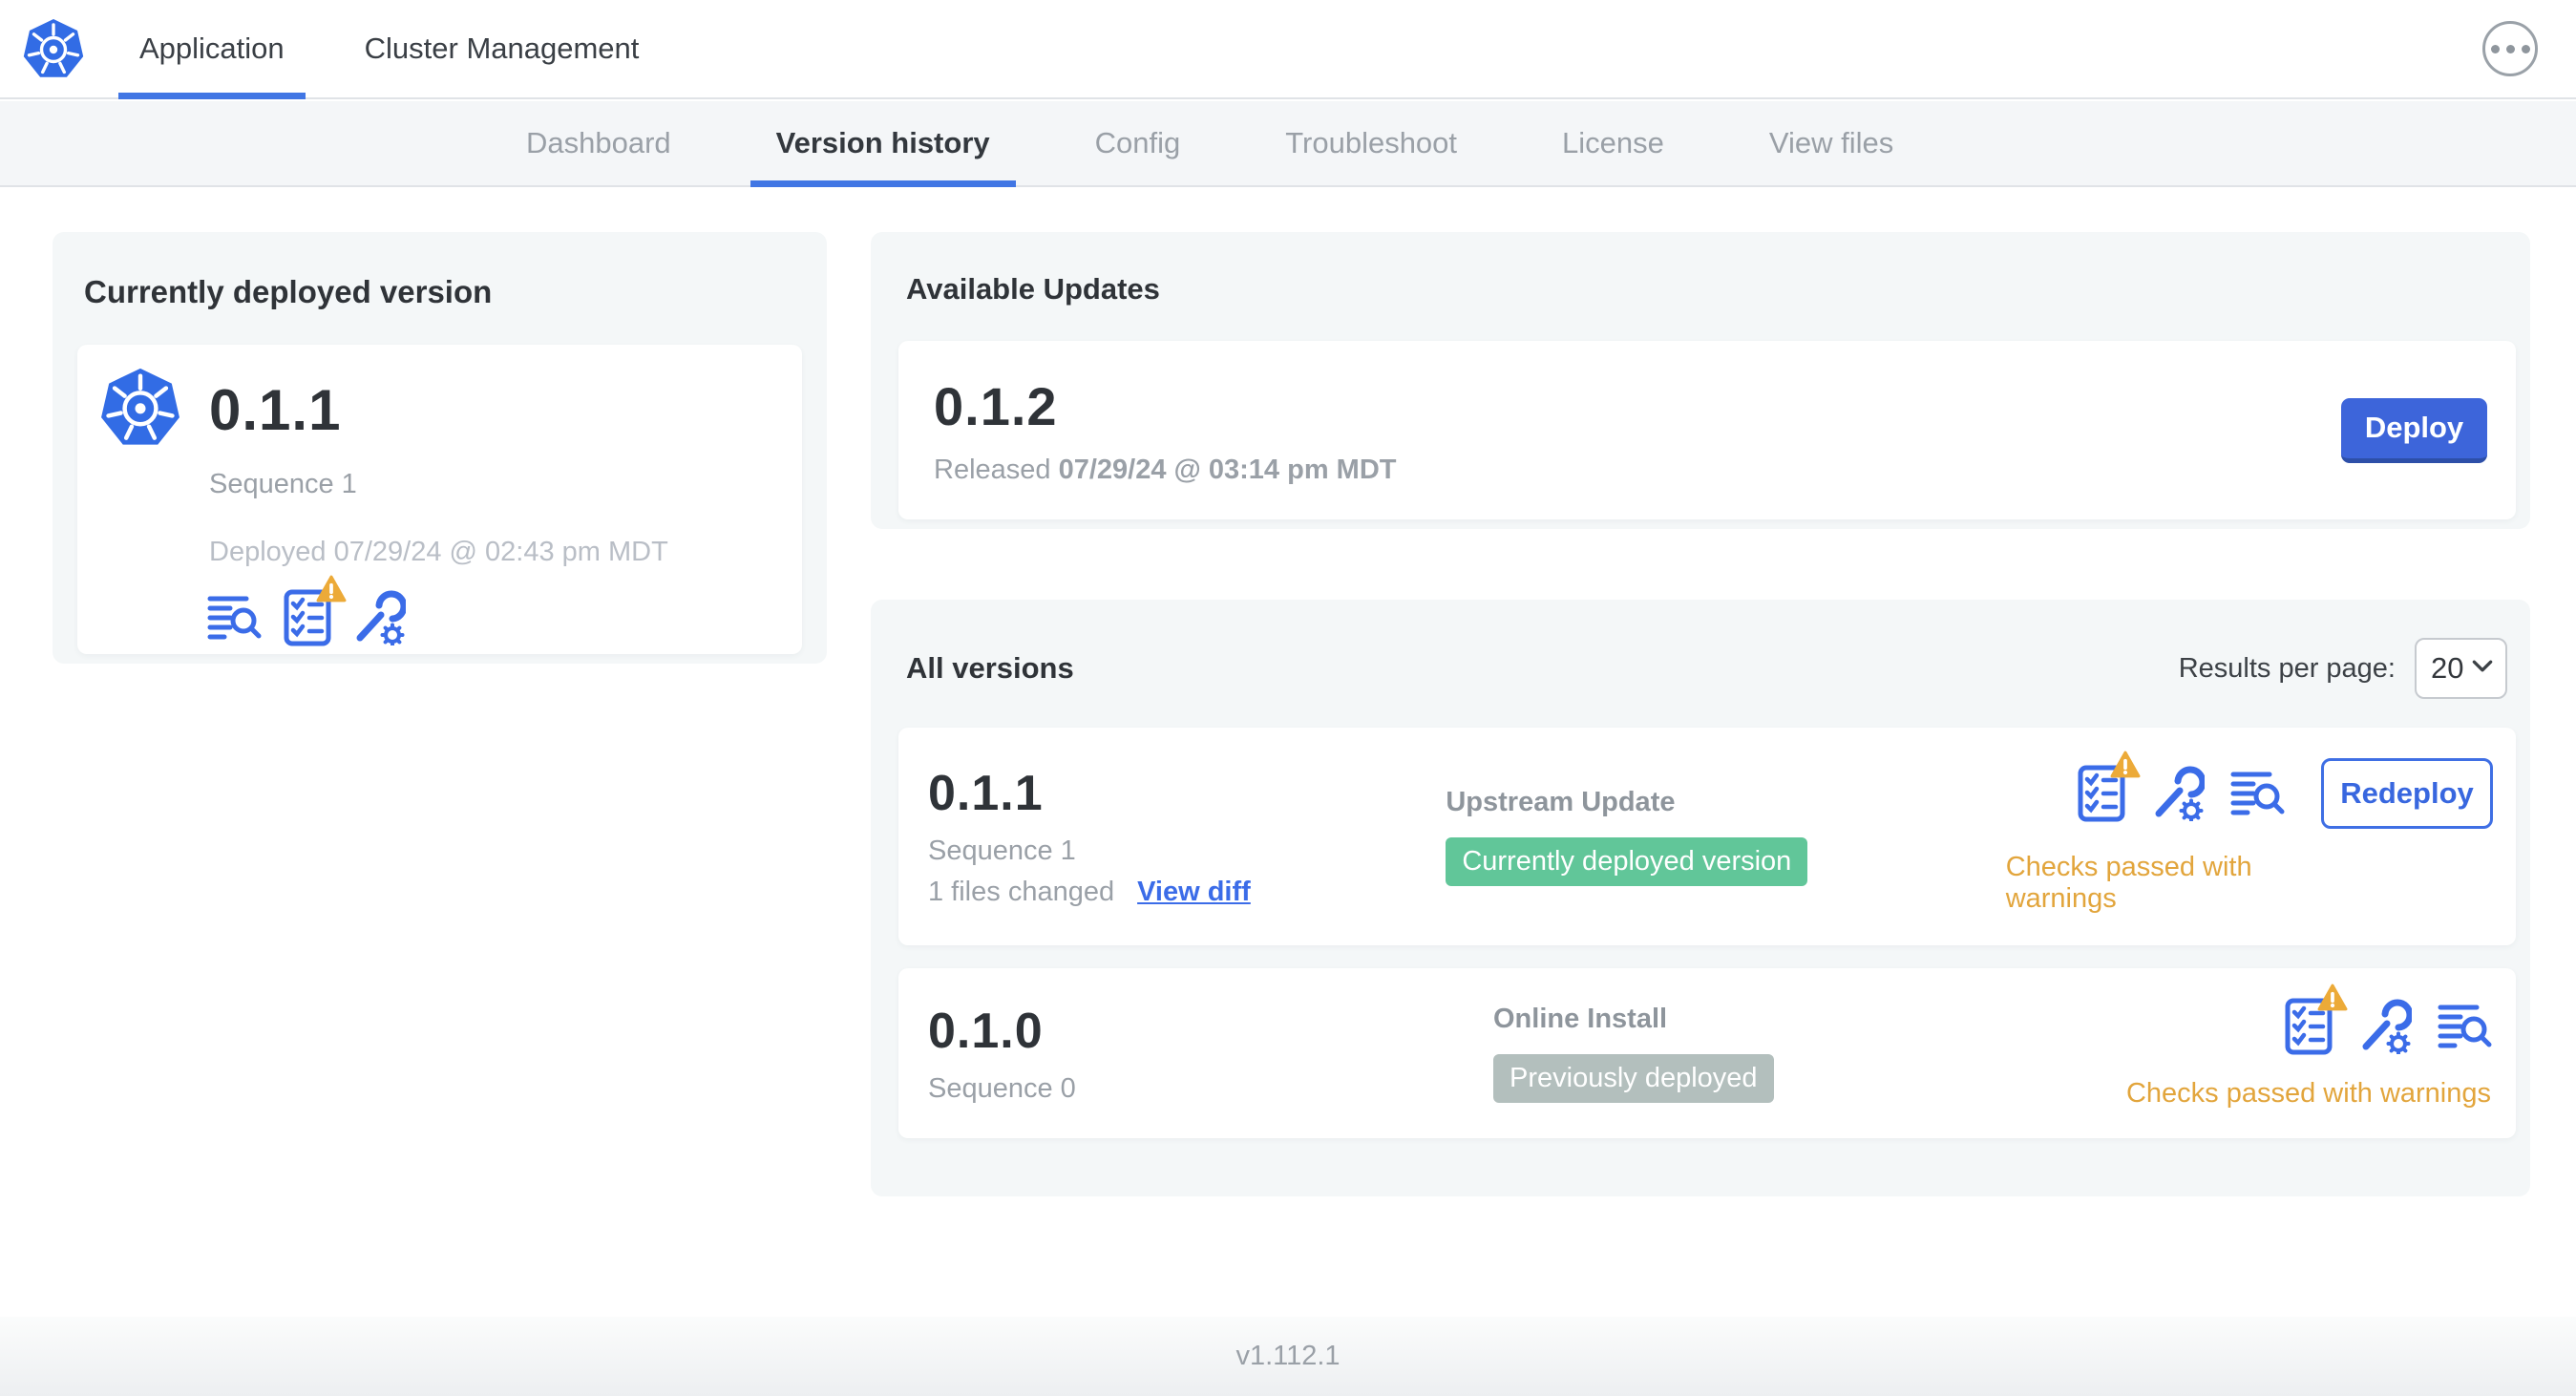 The width and height of the screenshot is (2576, 1396). What do you see at coordinates (599, 143) in the screenshot?
I see `tab-dashboard: Dashboard` at bounding box center [599, 143].